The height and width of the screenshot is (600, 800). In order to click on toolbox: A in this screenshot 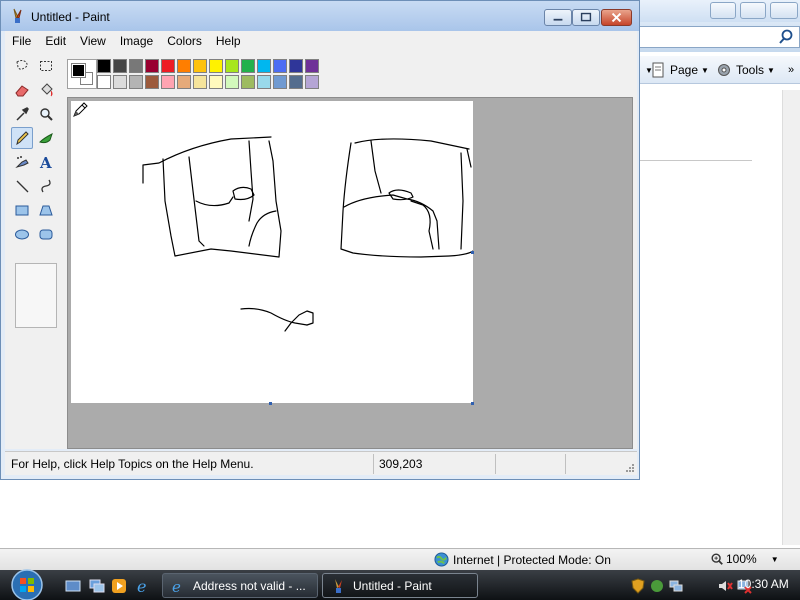, I will do `click(36, 191)`.